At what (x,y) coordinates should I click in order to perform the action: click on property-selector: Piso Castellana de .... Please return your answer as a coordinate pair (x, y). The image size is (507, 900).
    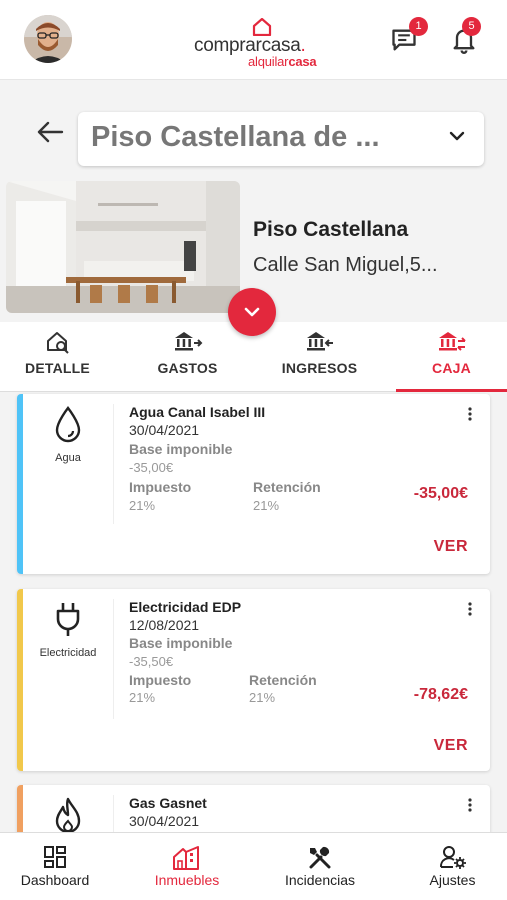
    Looking at the image, I should click on (281, 139).